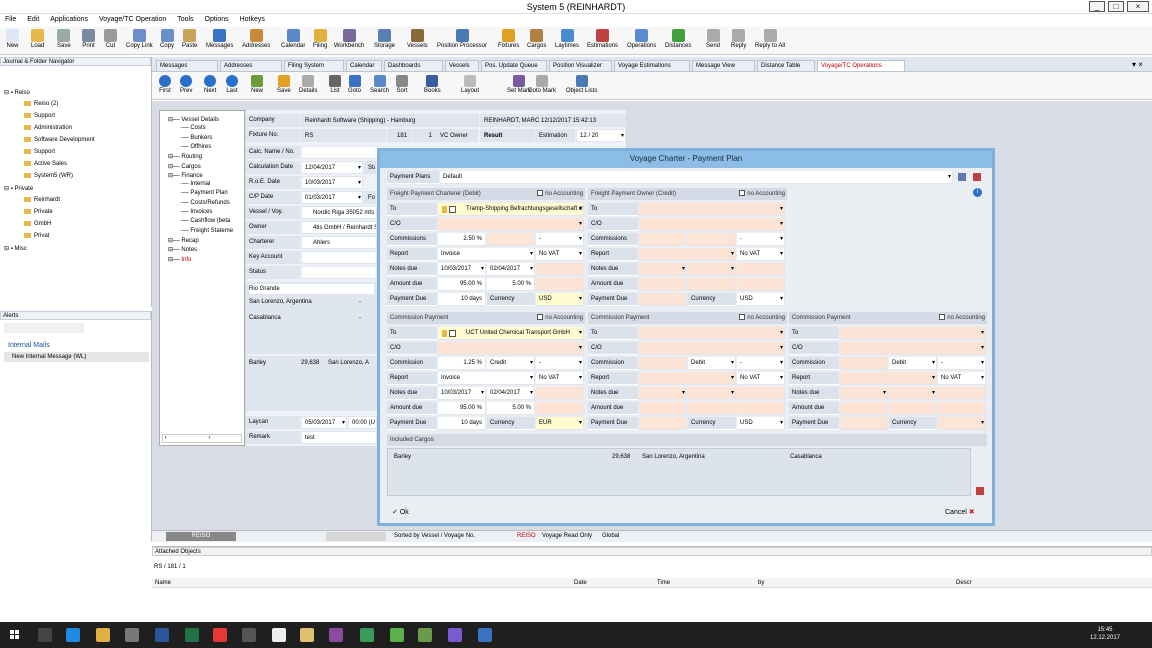  Describe the element at coordinates (964, 583) in the screenshot. I see `col-descr: Descr` at that location.